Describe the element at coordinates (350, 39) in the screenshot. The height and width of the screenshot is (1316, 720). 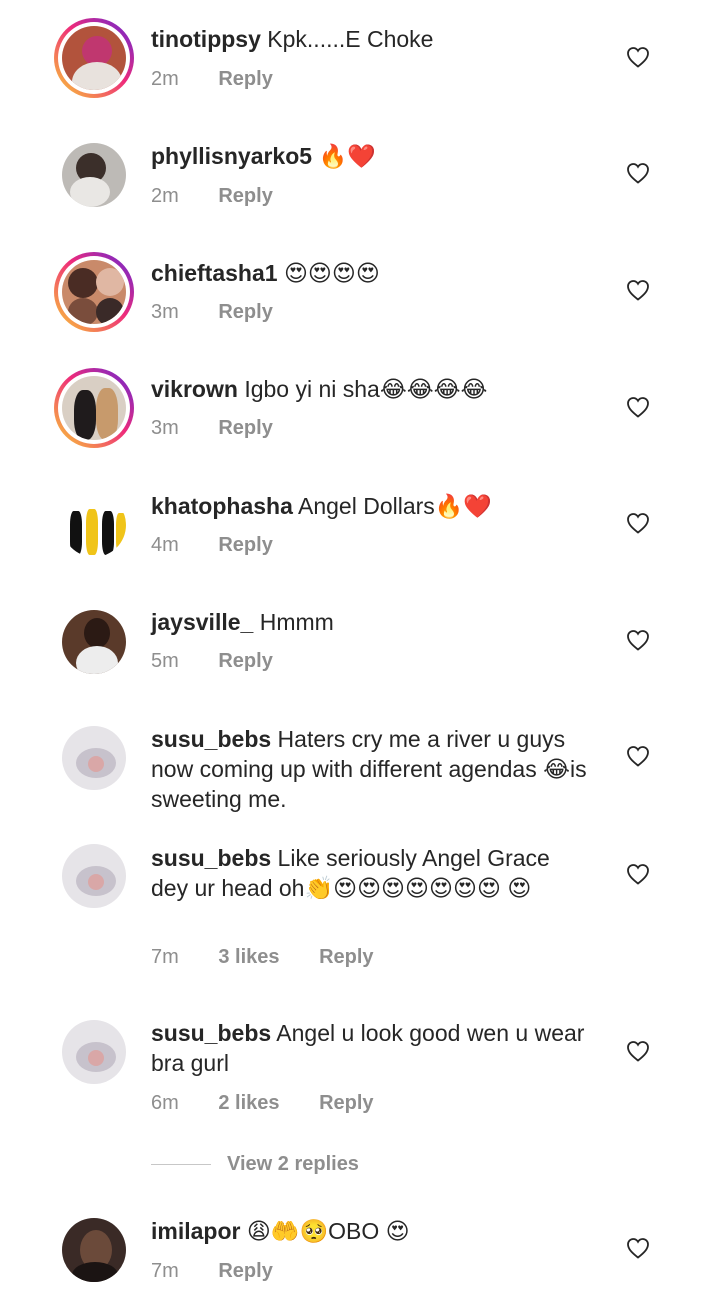
I see `comment-body: Kpk......E Choke` at that location.